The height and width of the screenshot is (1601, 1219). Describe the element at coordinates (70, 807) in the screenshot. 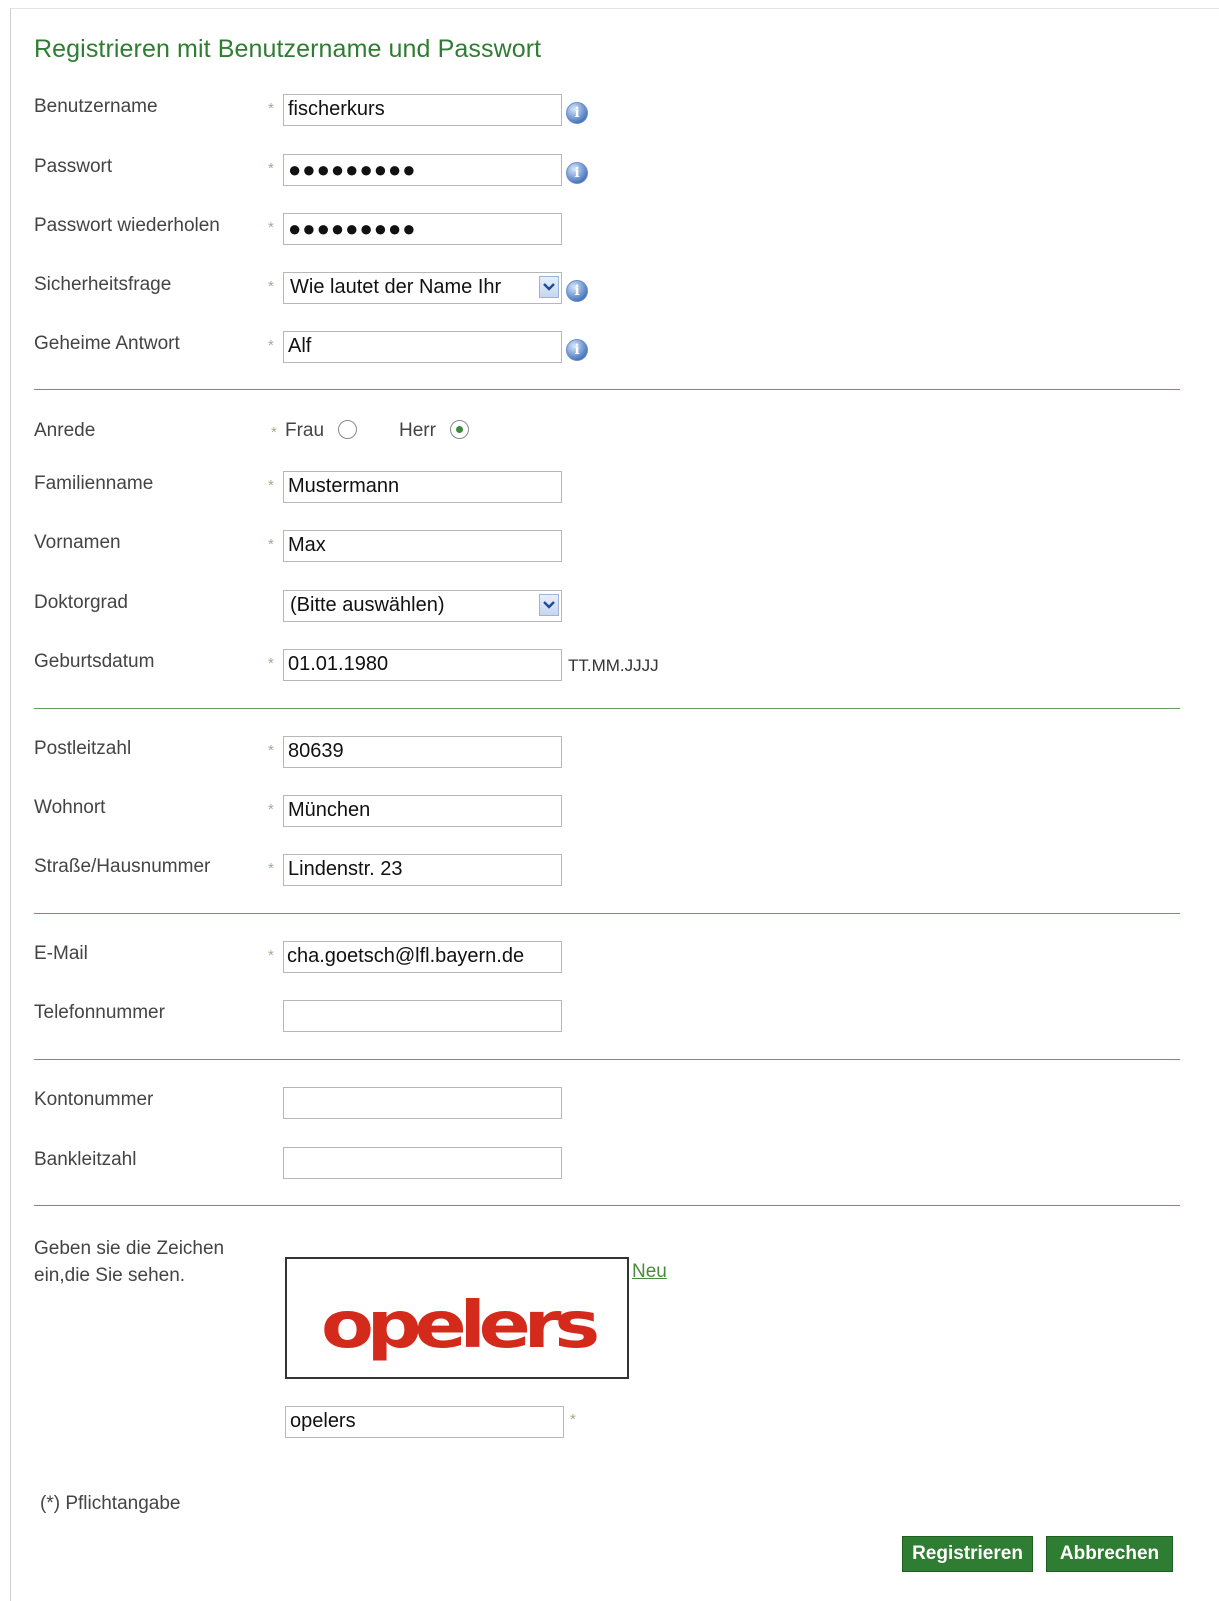

I see `city-label: Wohnort` at that location.